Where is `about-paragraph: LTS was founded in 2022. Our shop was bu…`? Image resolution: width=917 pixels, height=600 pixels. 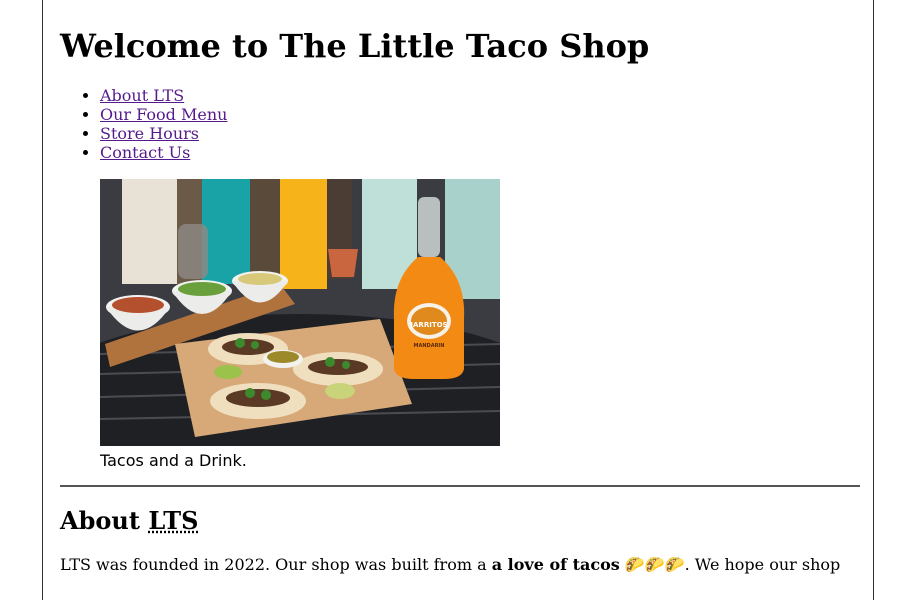
about-paragraph: LTS was founded in 2022. Our shop was bu… is located at coordinates (460, 565).